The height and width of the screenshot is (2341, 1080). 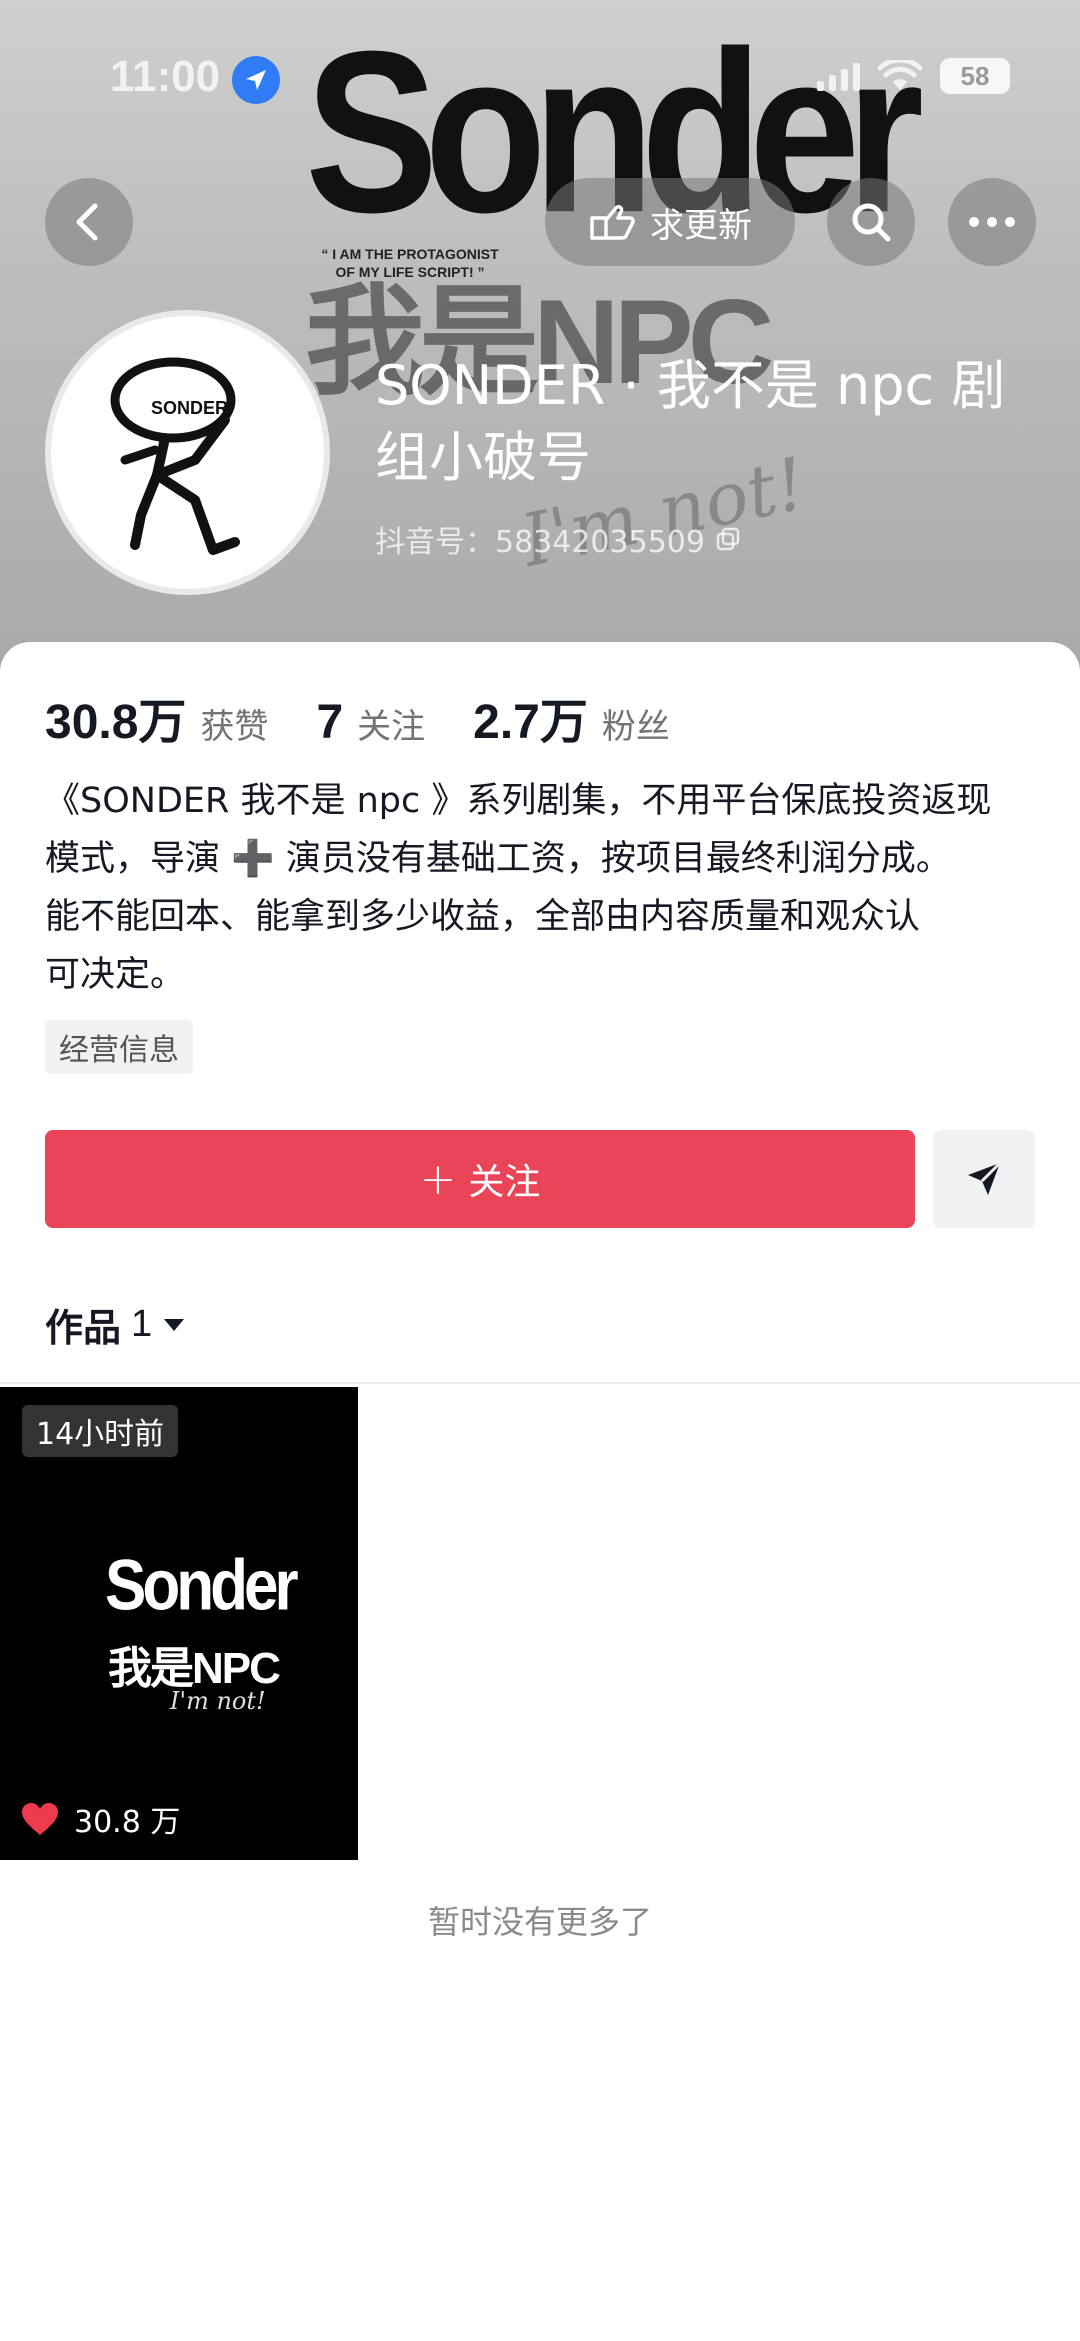 I want to click on status-indicators: 58, so click(x=913, y=76).